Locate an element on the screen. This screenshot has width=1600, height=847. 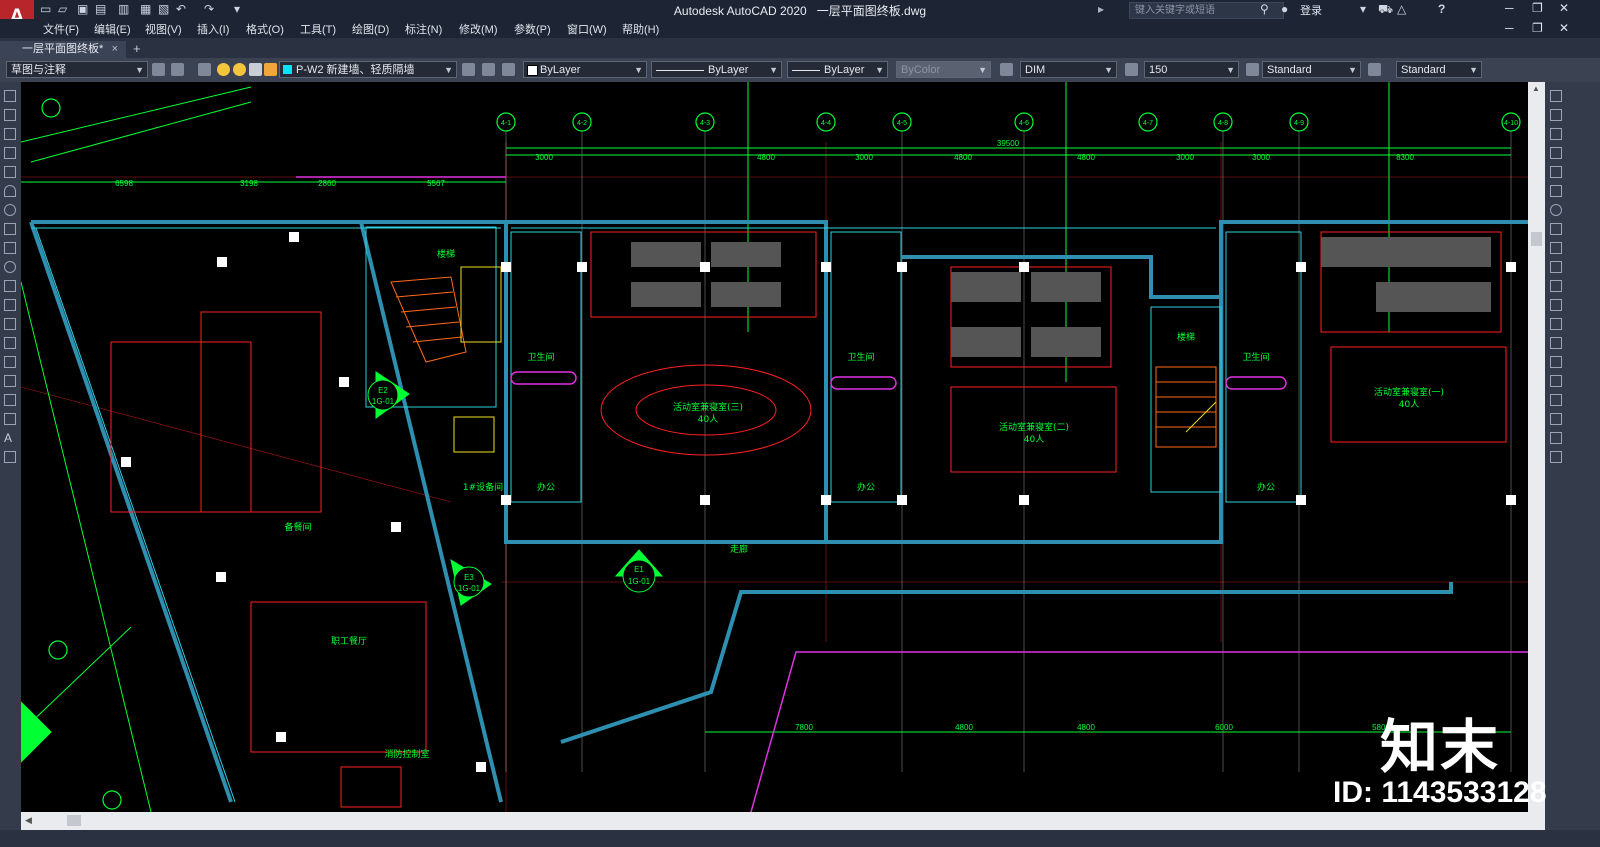
layer-previous-icon is located at coordinates (508, 69).